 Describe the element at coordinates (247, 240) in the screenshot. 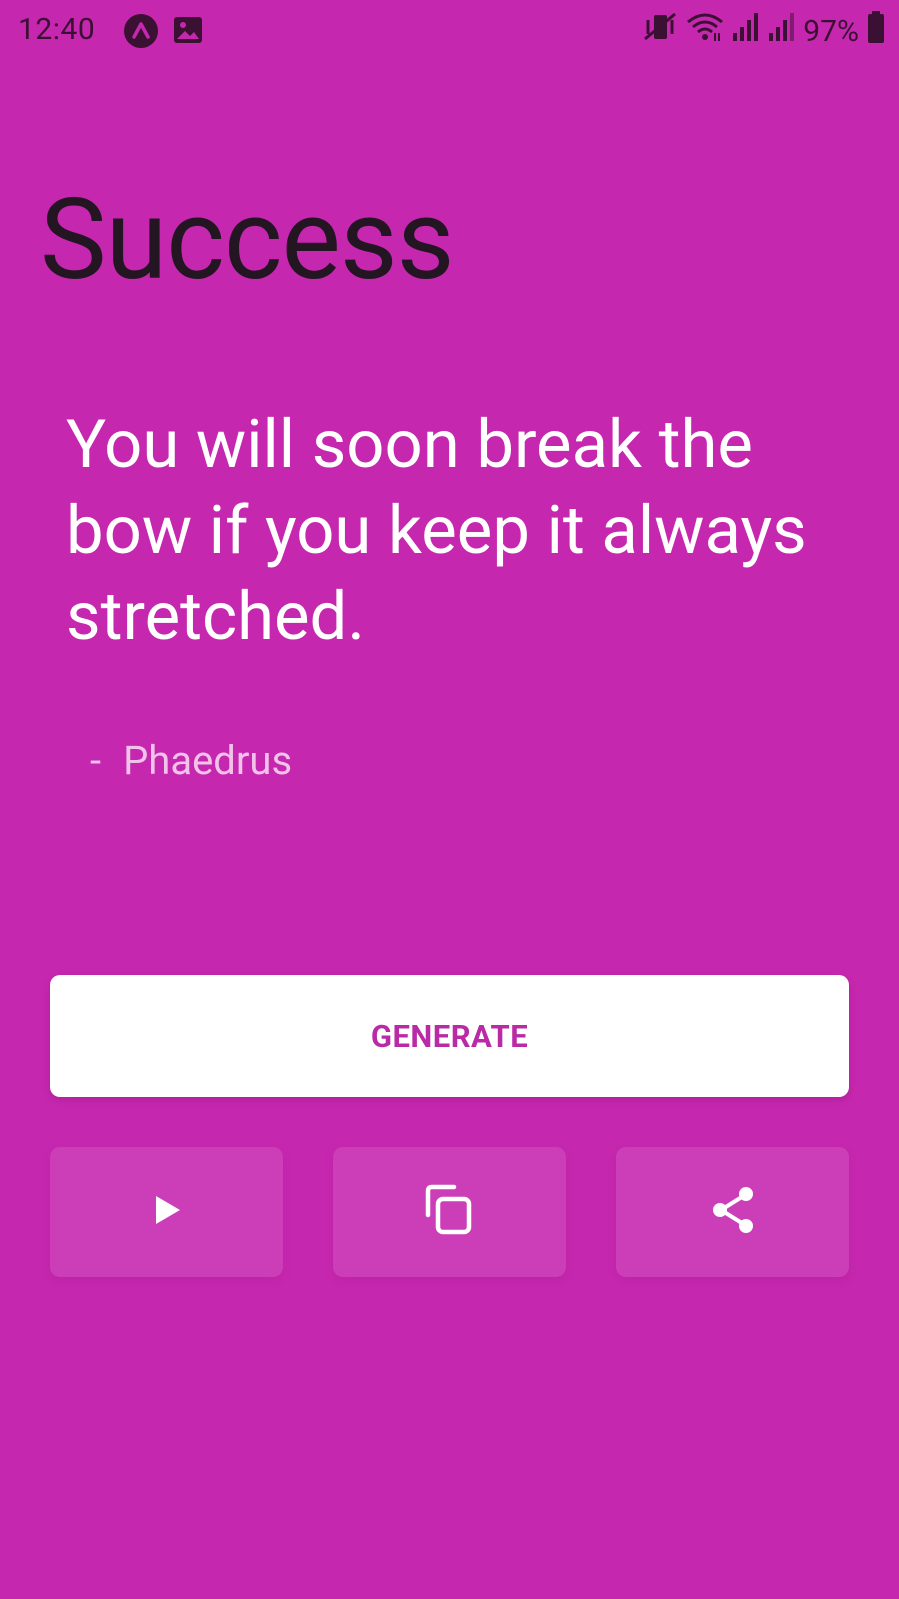

I see `page-title: Success` at that location.